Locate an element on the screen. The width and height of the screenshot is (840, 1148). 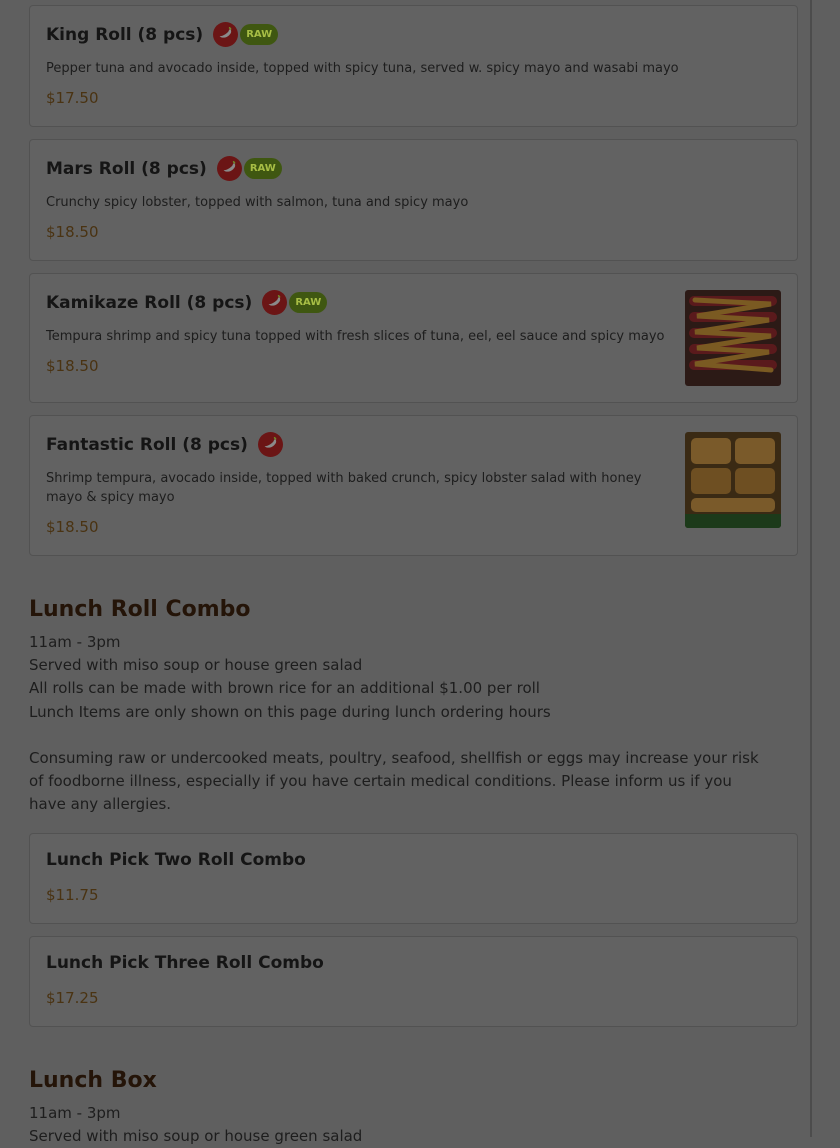
item-title-row: Mars Roll (8 pcs) RAW is located at coordinates (164, 168).